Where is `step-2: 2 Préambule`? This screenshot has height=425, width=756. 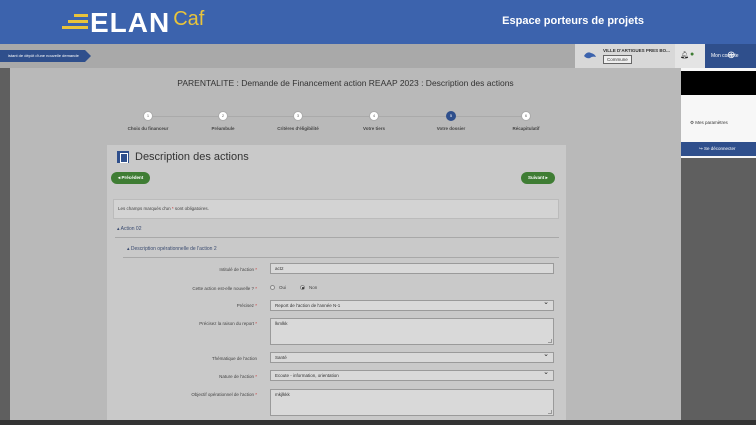 step-2: 2 Préambule is located at coordinates (223, 121).